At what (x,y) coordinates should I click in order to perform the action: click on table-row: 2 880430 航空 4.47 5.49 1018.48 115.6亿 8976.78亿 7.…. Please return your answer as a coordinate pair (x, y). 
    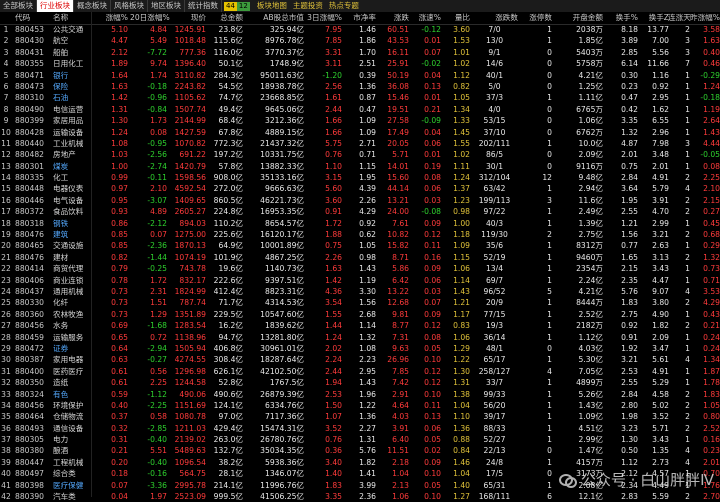
    Looking at the image, I should click on (360, 40).